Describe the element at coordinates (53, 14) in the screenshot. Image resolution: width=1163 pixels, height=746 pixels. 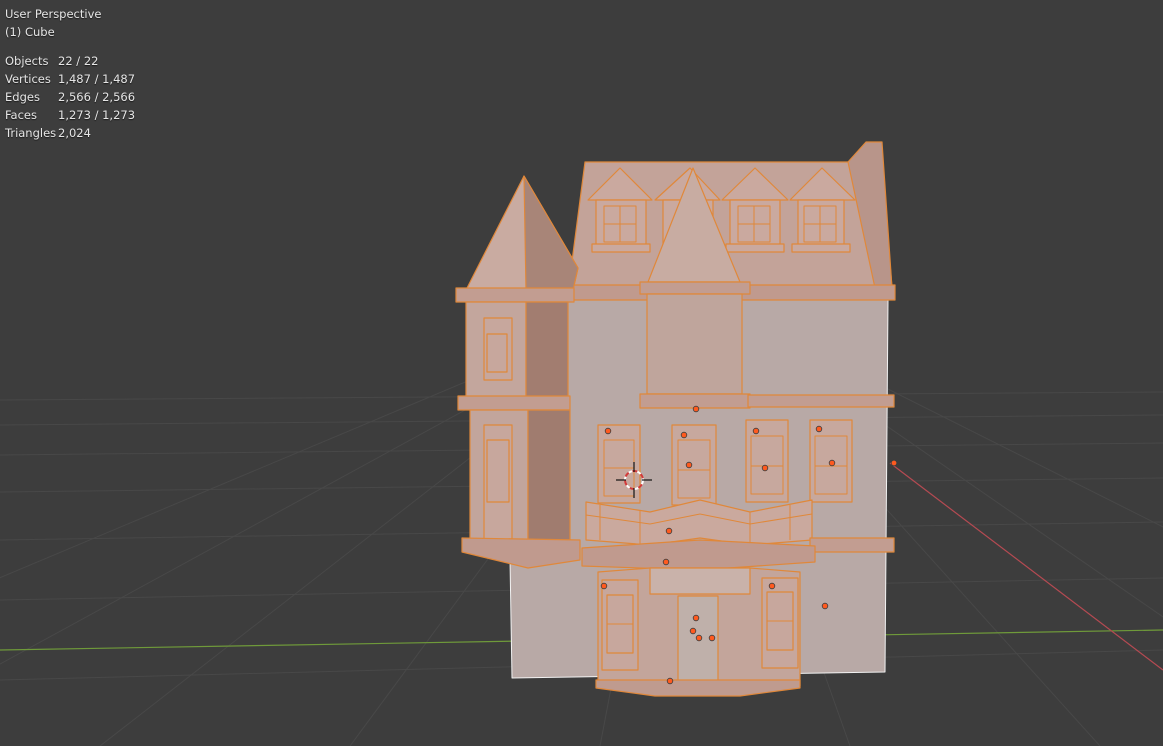
I see `view-name-label: User Perspective` at that location.